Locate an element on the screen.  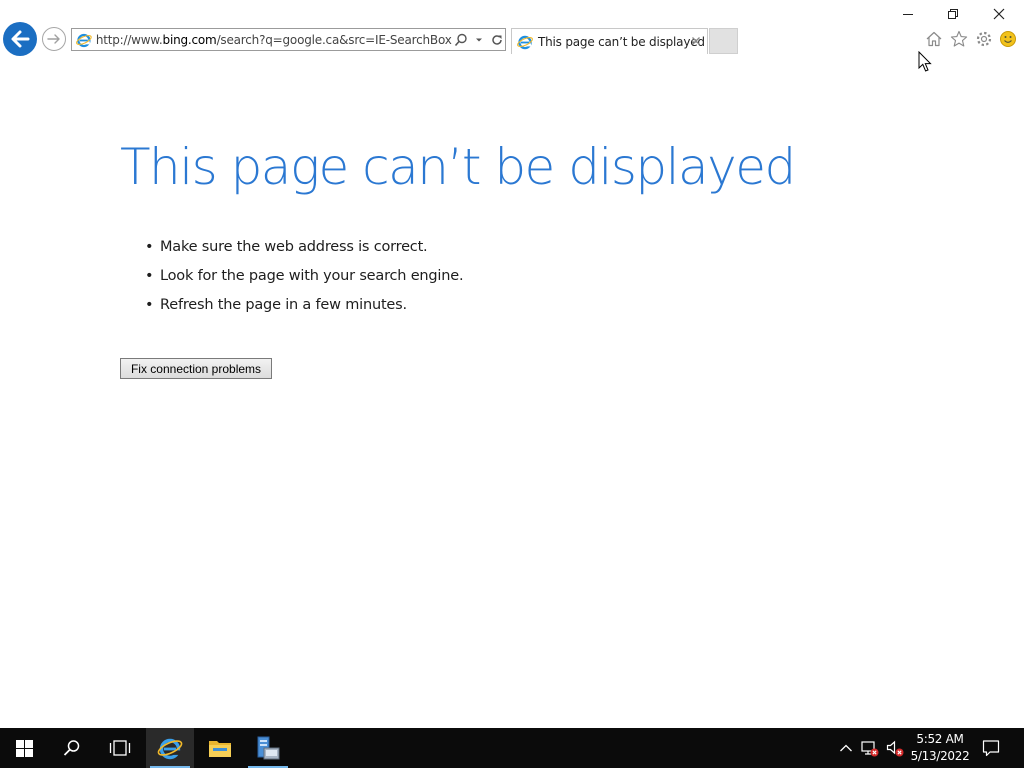
tab-title: This page can’t be displayed is located at coordinates (621, 41).